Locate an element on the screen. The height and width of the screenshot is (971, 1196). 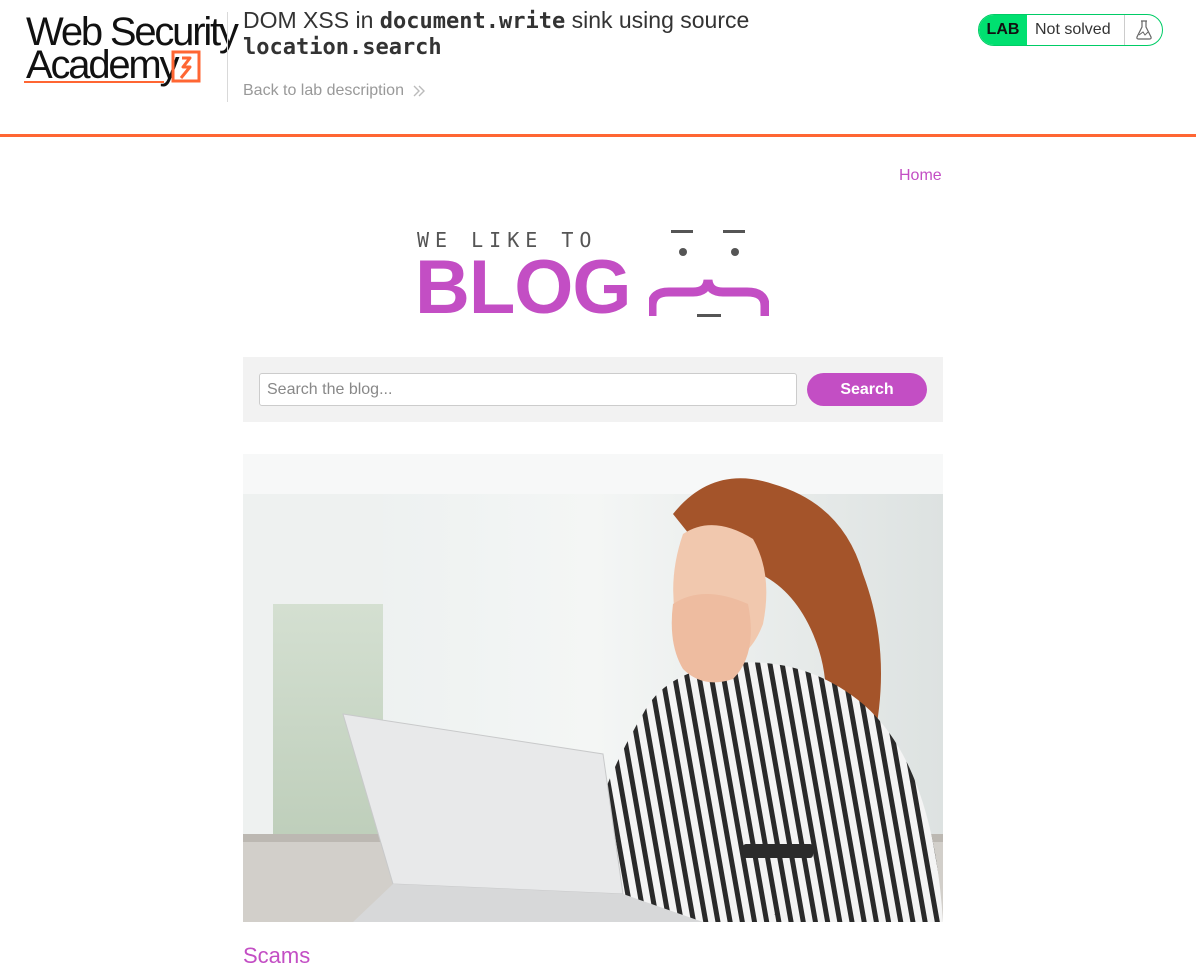
logo-line2: Academy is located at coordinates (103, 65).